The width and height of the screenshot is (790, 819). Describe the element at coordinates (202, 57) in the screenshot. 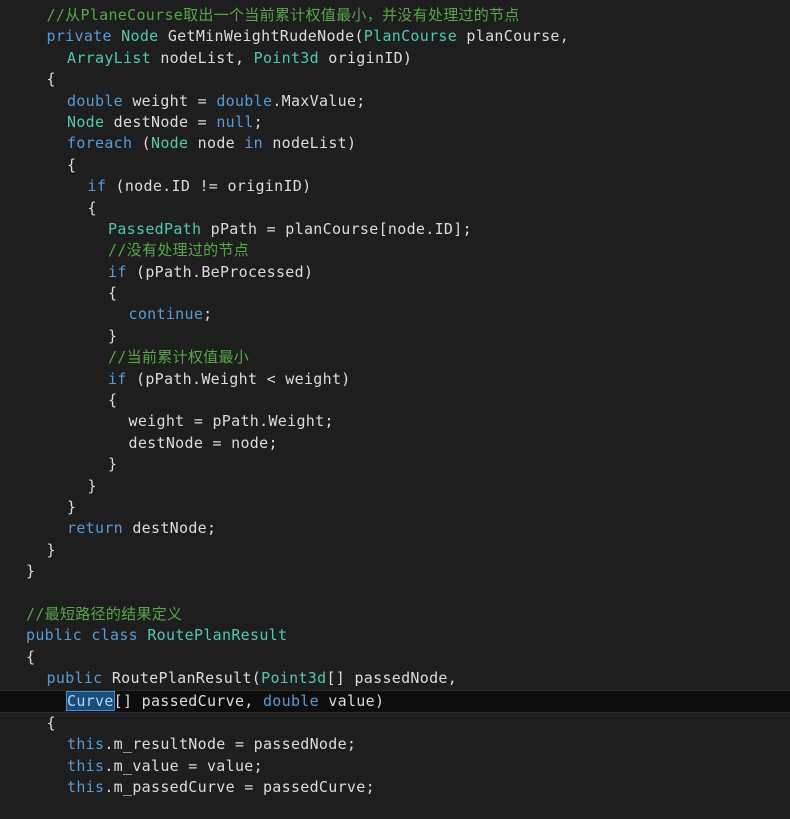

I see `code-token: nodeList,` at that location.